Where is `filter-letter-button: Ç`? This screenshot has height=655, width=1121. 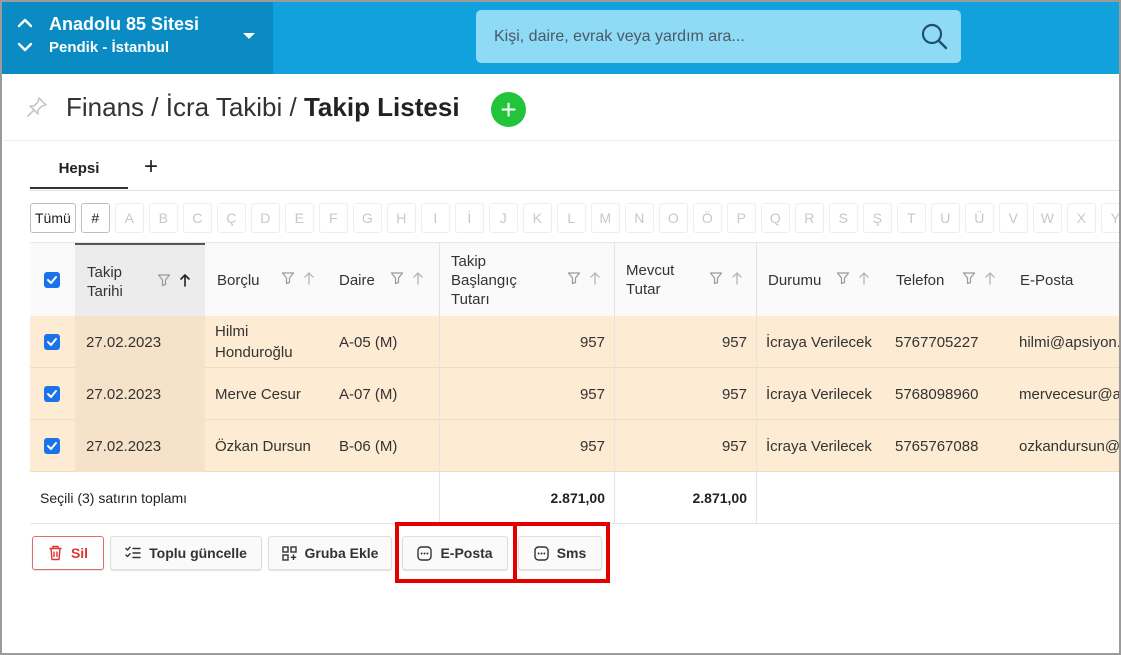 filter-letter-button: Ç is located at coordinates (231, 218).